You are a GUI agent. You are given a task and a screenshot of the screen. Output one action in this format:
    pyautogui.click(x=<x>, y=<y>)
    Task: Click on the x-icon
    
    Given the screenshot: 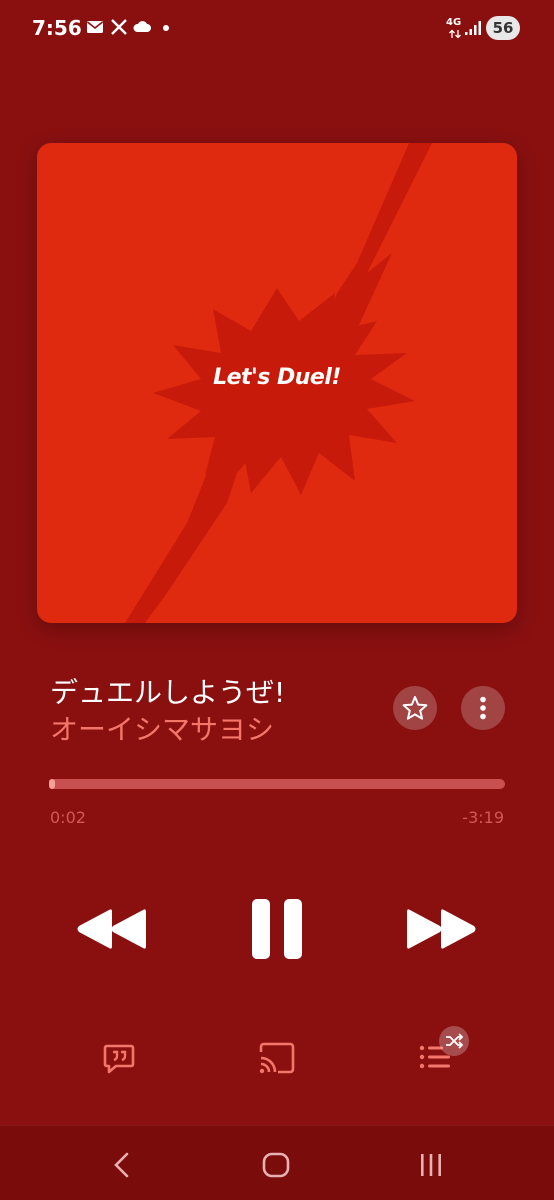 What is the action you would take?
    pyautogui.click(x=119, y=27)
    